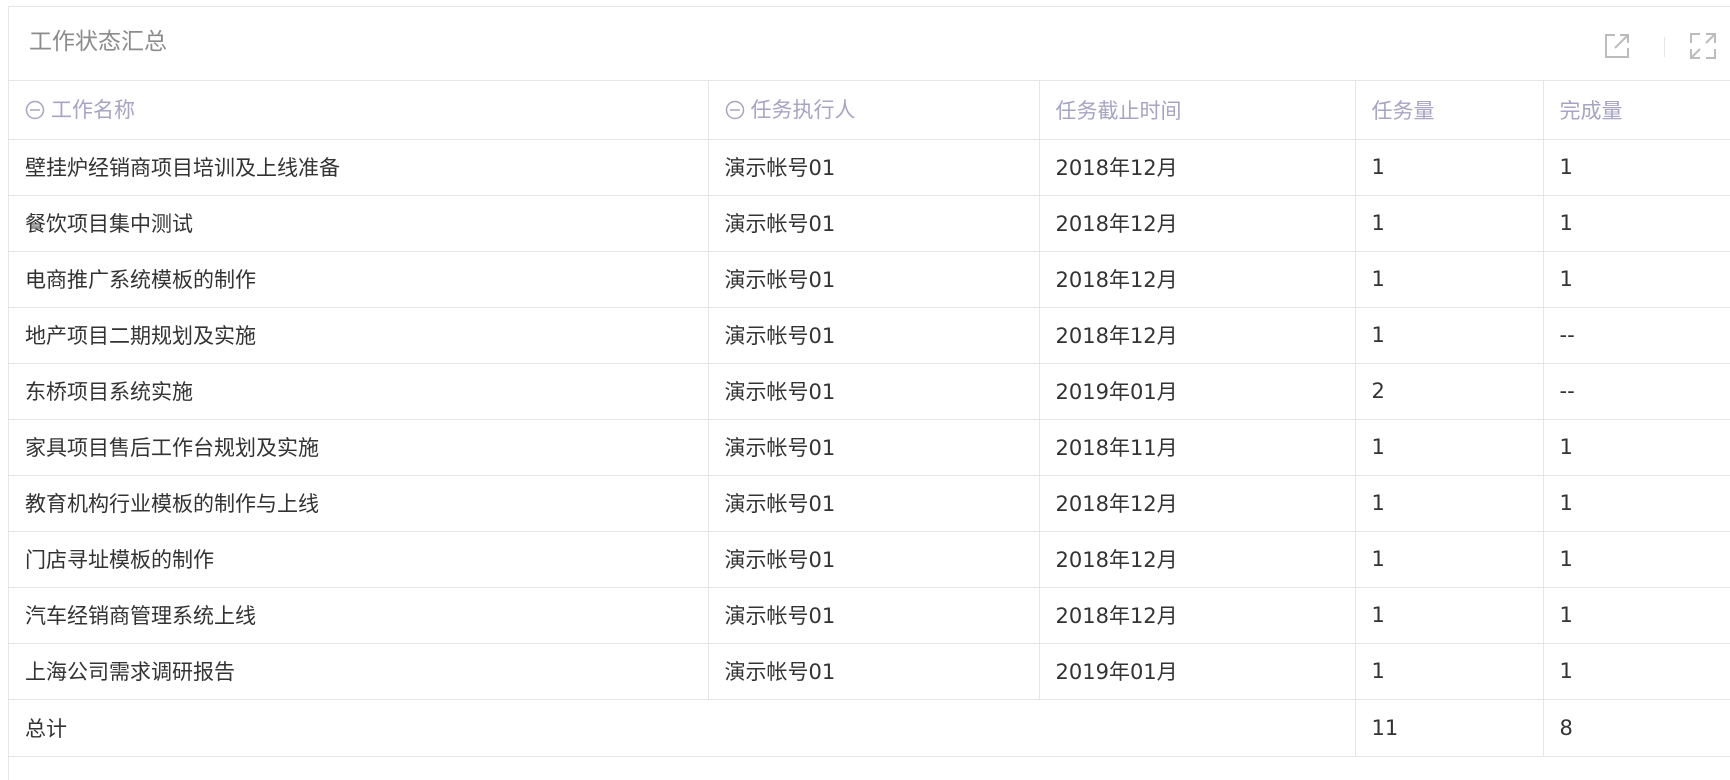  I want to click on cell-work-name: 汽车经销商管理系统上线, so click(359, 615).